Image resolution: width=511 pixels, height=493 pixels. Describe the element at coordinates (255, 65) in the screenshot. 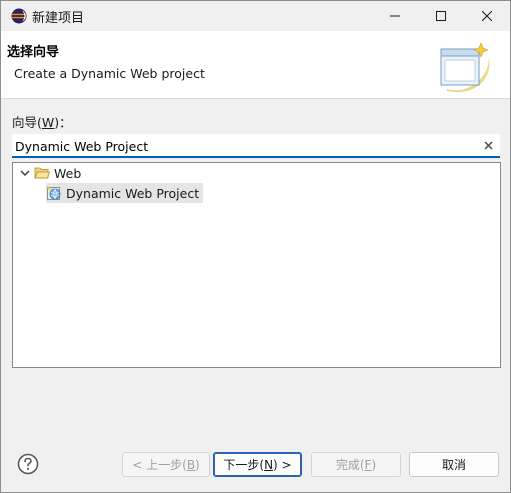

I see `wizard-banner: 选择向导 Create a Dynamic Web project` at that location.